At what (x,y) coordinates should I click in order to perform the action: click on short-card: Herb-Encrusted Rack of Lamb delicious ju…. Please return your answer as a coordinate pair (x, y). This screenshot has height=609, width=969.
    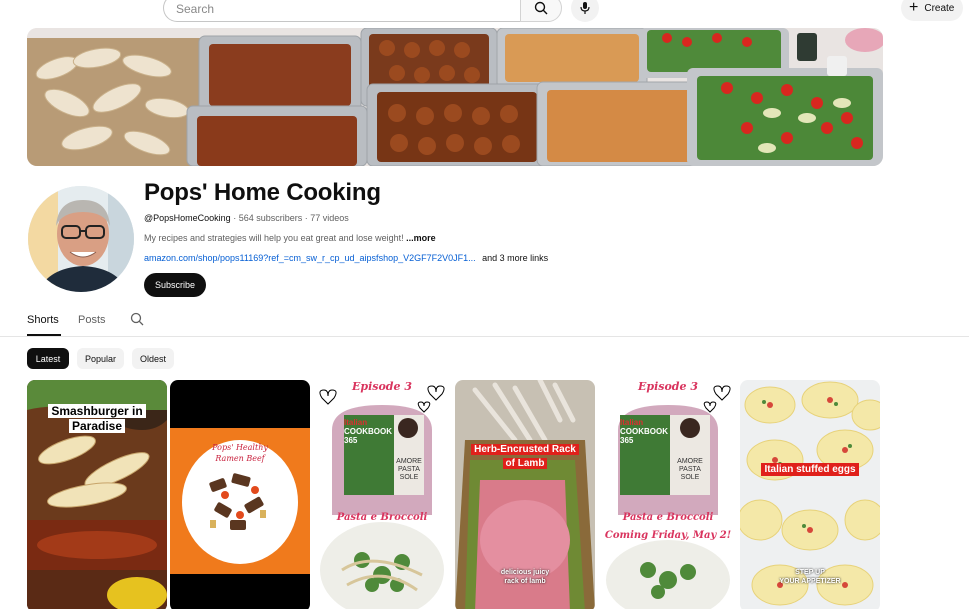
    Looking at the image, I should click on (525, 494).